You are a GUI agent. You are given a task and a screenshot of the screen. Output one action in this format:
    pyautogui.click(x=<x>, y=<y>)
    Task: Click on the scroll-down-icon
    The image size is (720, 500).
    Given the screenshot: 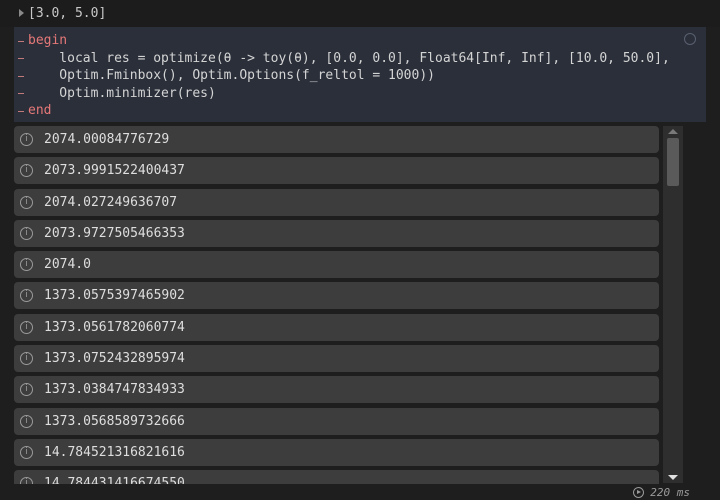 What is the action you would take?
    pyautogui.click(x=673, y=477)
    